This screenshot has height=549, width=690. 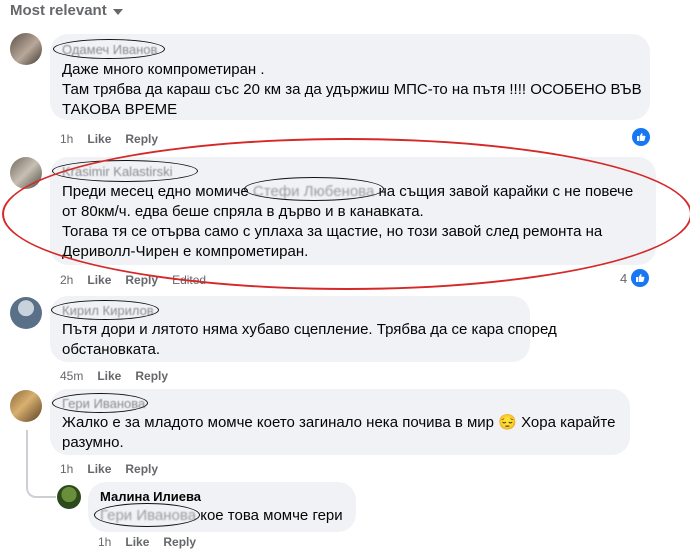 I want to click on reply-actions: 1h Like Reply, so click(x=147, y=542).